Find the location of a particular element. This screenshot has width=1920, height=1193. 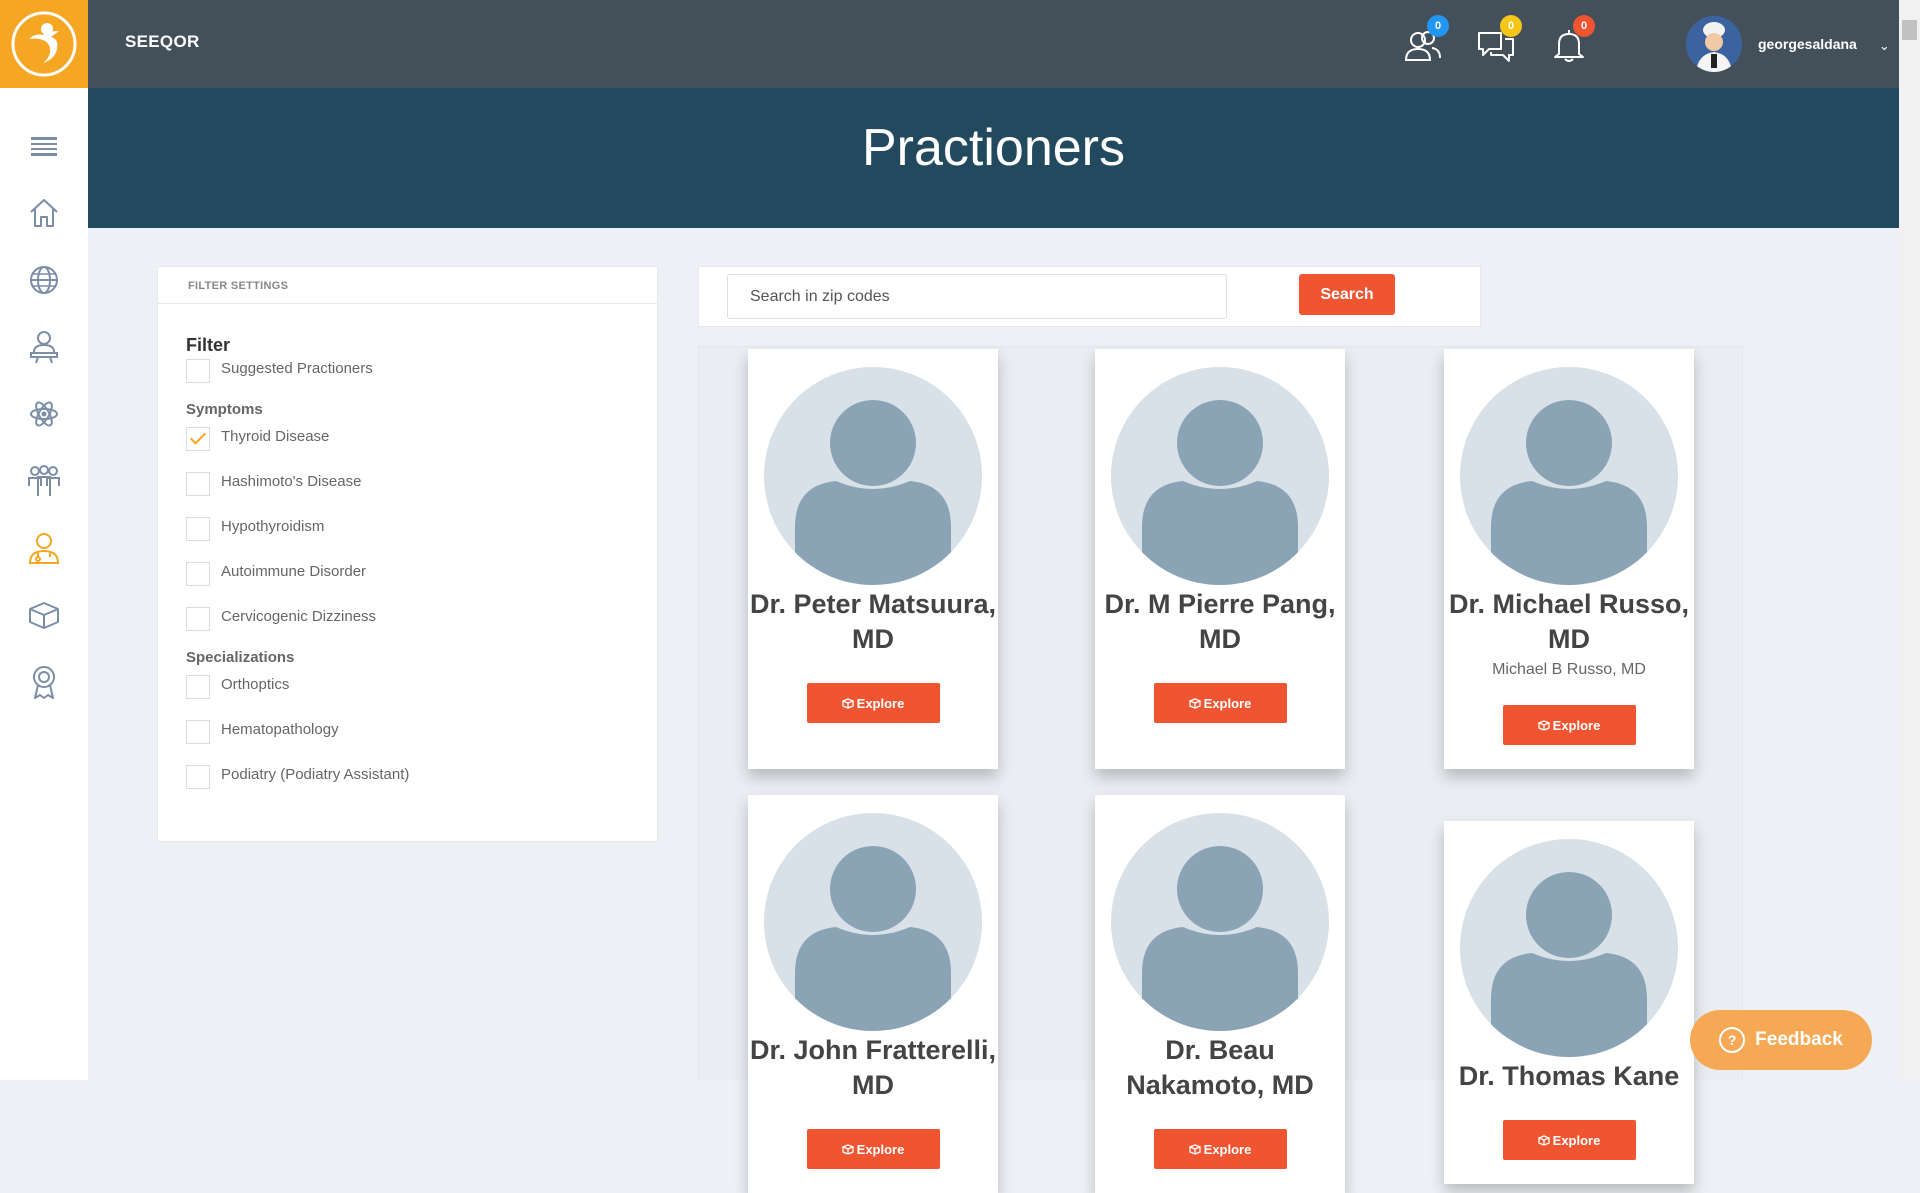

top-bar: SEEQOR 0 0 0 georgesaldana ⌄ is located at coordinates (949, 44).